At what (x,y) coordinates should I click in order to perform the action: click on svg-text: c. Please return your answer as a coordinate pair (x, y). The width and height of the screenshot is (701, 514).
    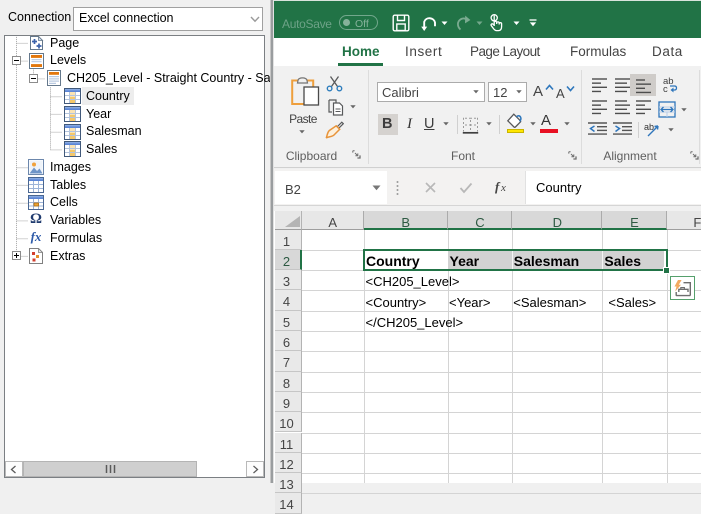
    Looking at the image, I should click on (665, 88).